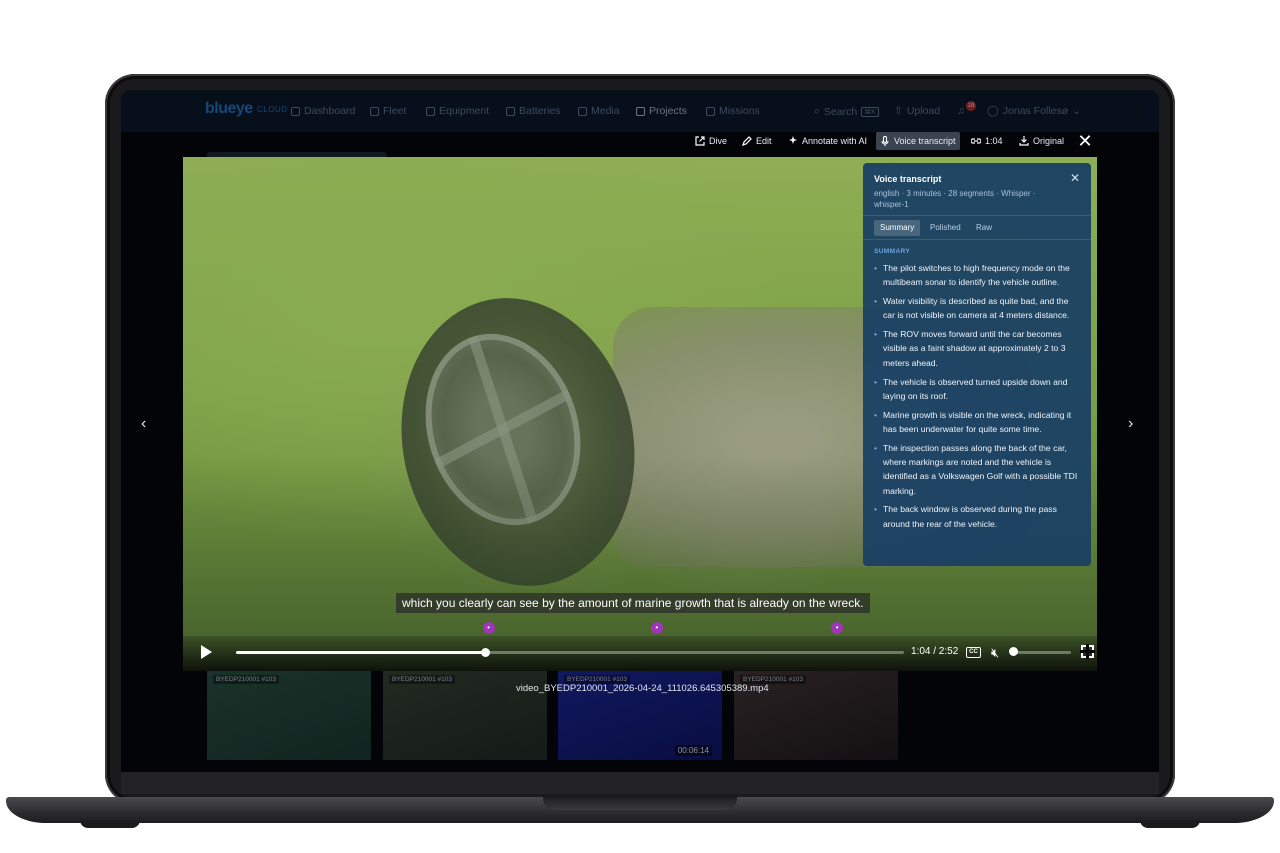 This screenshot has height=853, width=1280. I want to click on thumbnail-duration: 00:06:14, so click(693, 750).